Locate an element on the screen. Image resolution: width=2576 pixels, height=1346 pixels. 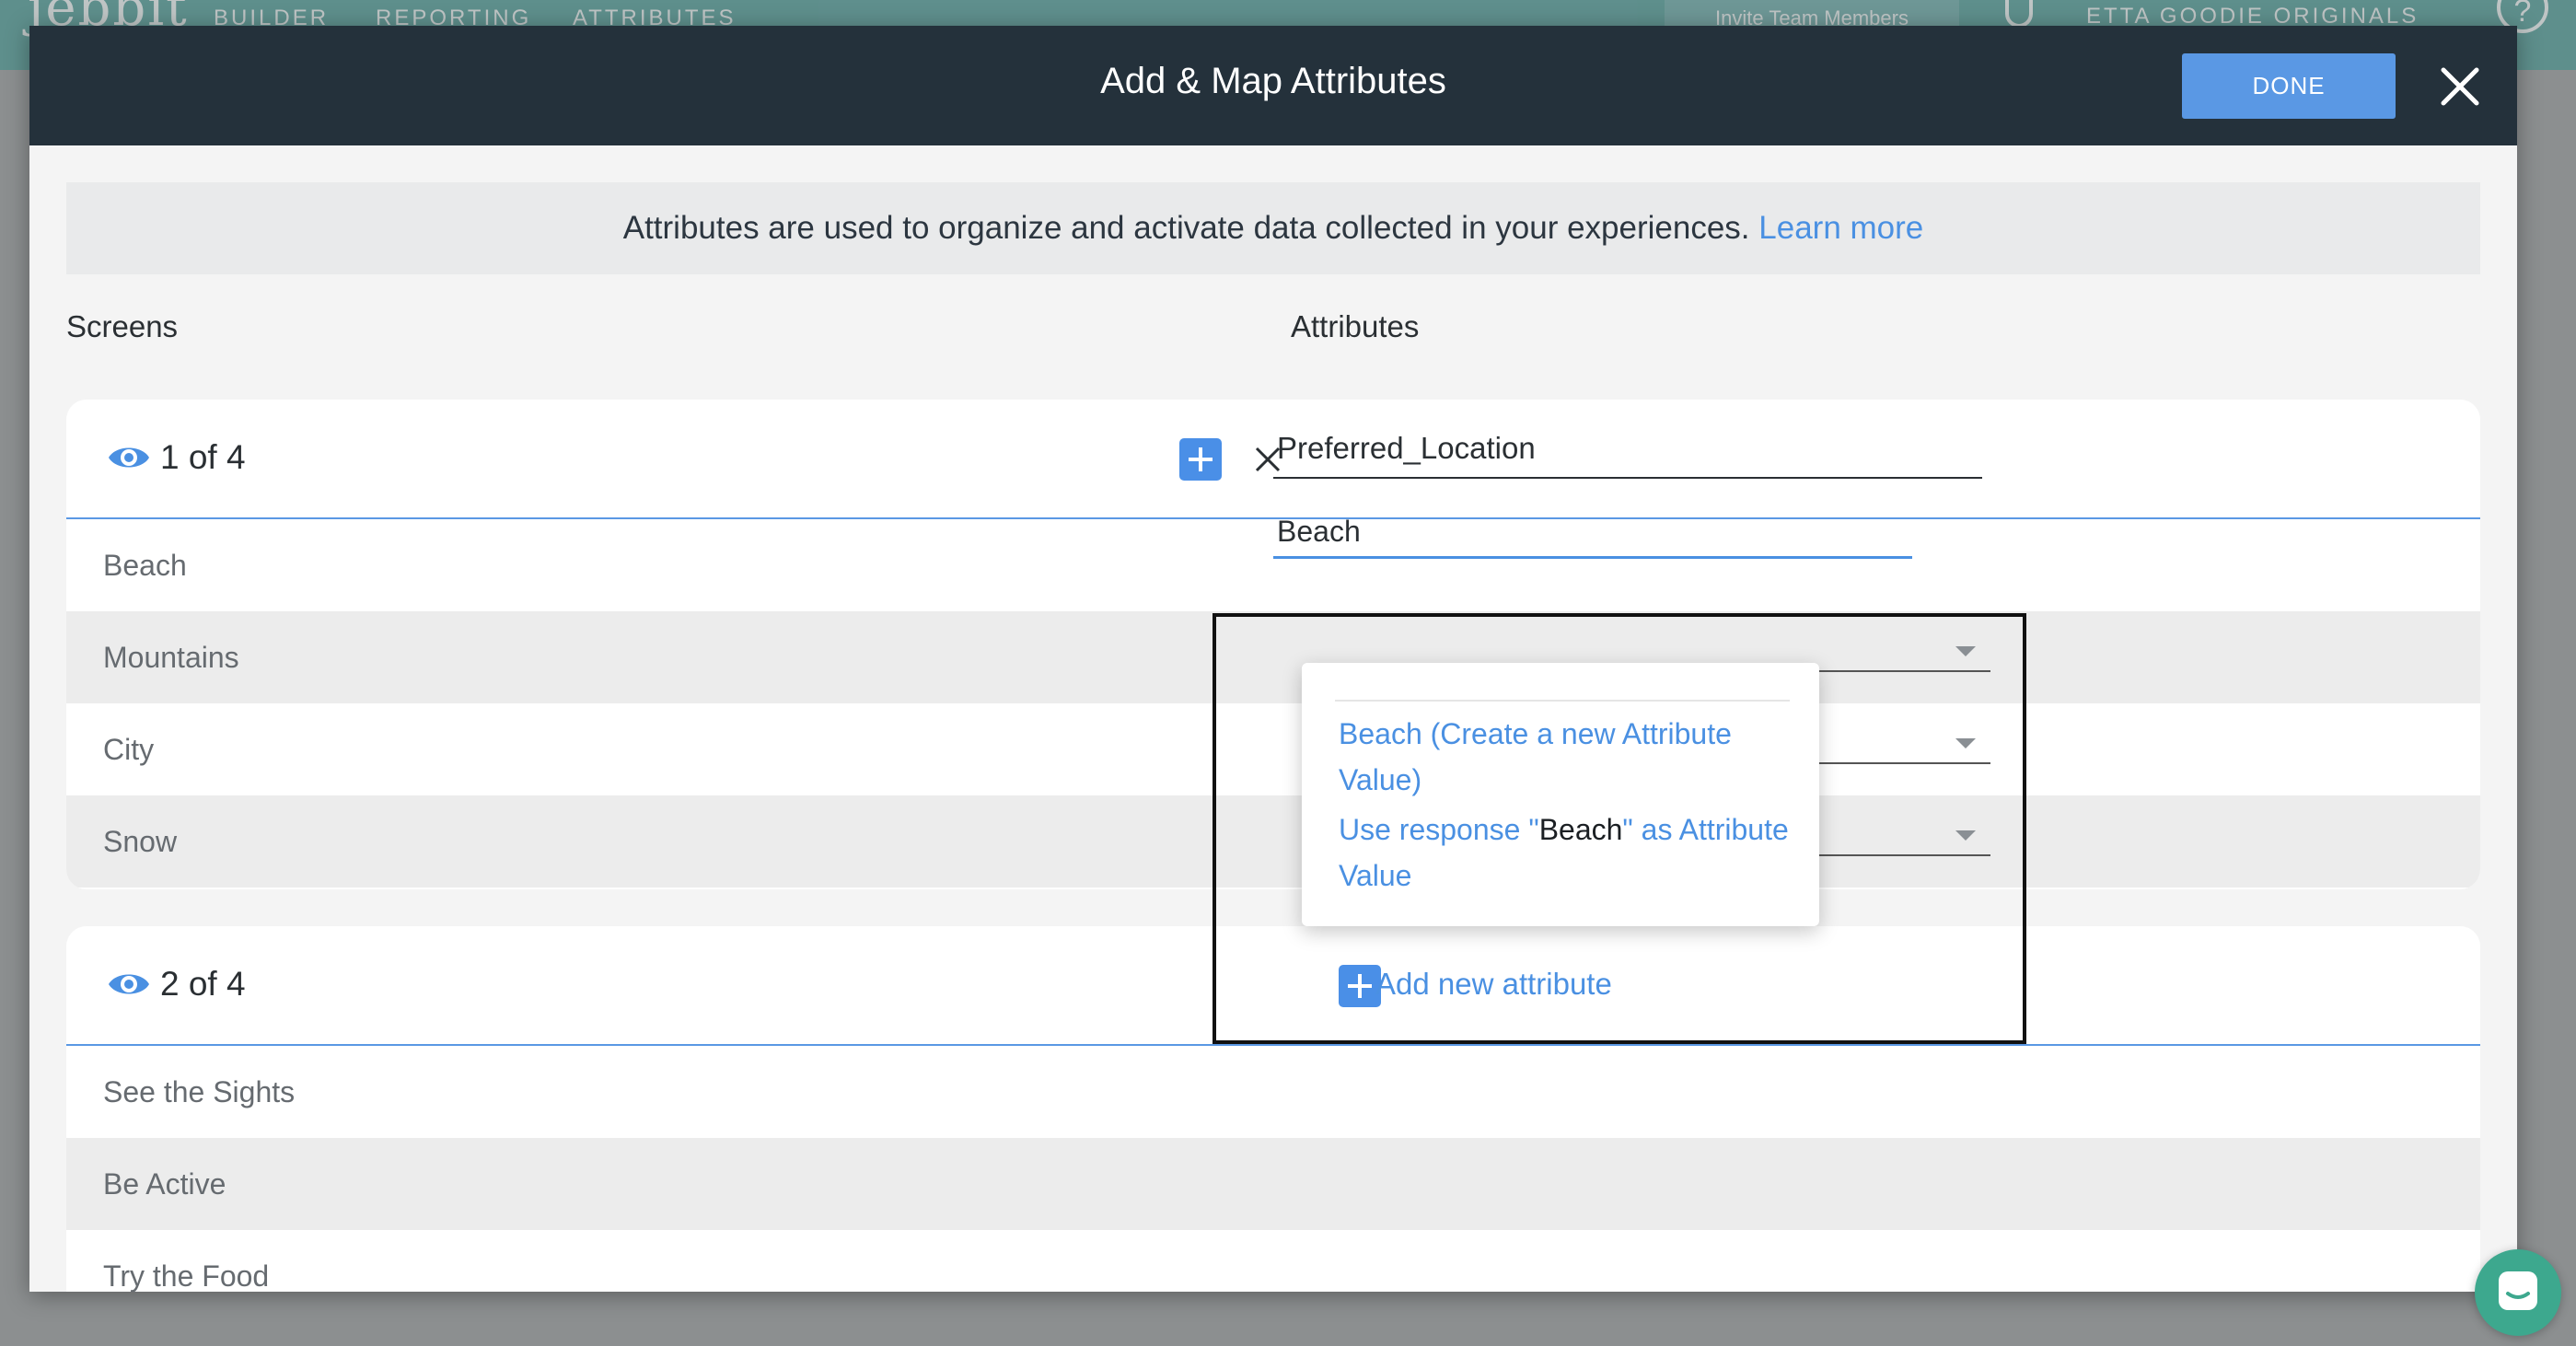
notification-bell-icon is located at coordinates (2019, 14).